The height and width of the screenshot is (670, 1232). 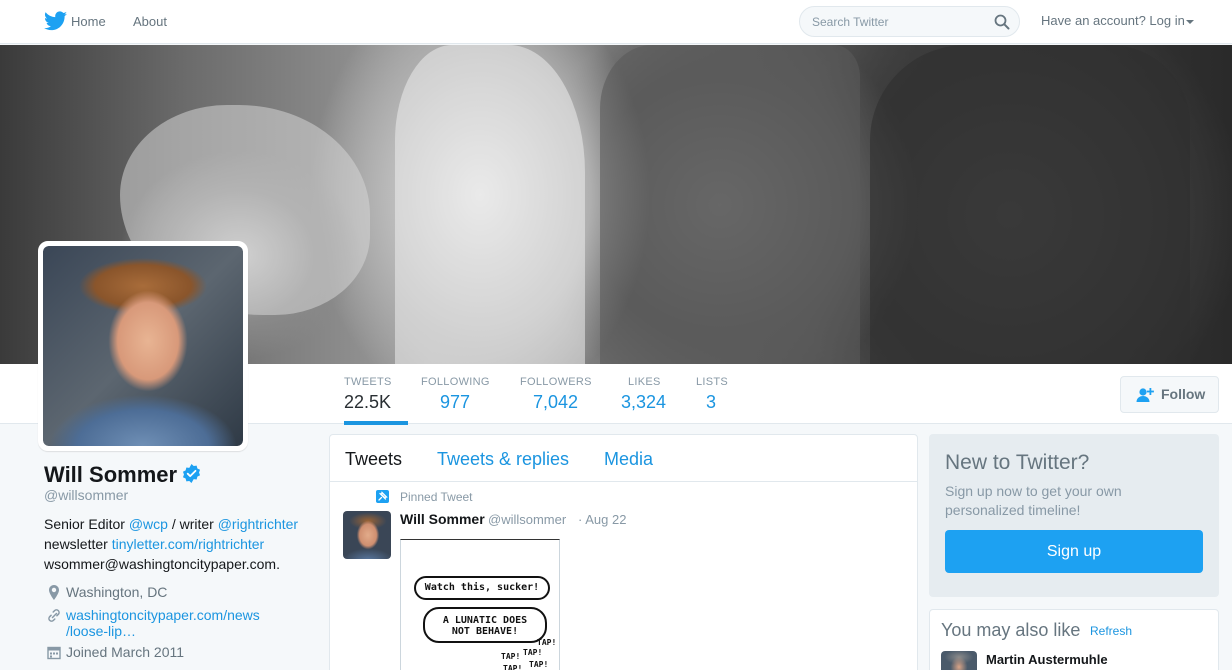 I want to click on search-icon, so click(x=1002, y=22).